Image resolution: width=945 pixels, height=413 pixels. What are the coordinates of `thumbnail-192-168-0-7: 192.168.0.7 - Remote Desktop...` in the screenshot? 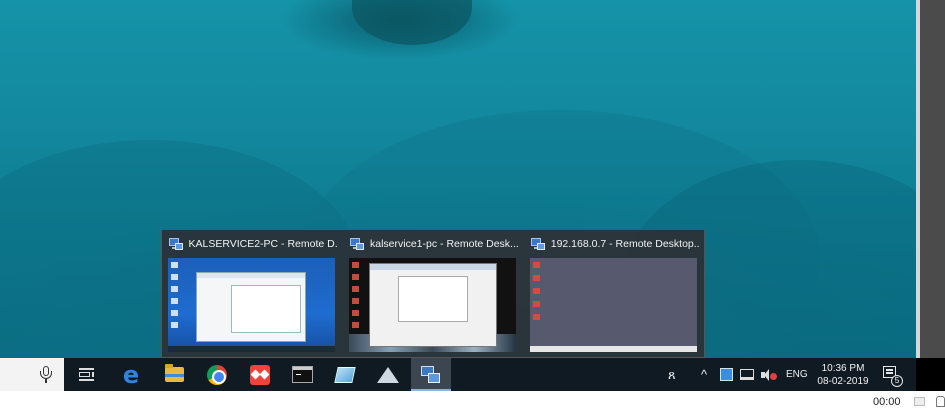 It's located at (615, 294).